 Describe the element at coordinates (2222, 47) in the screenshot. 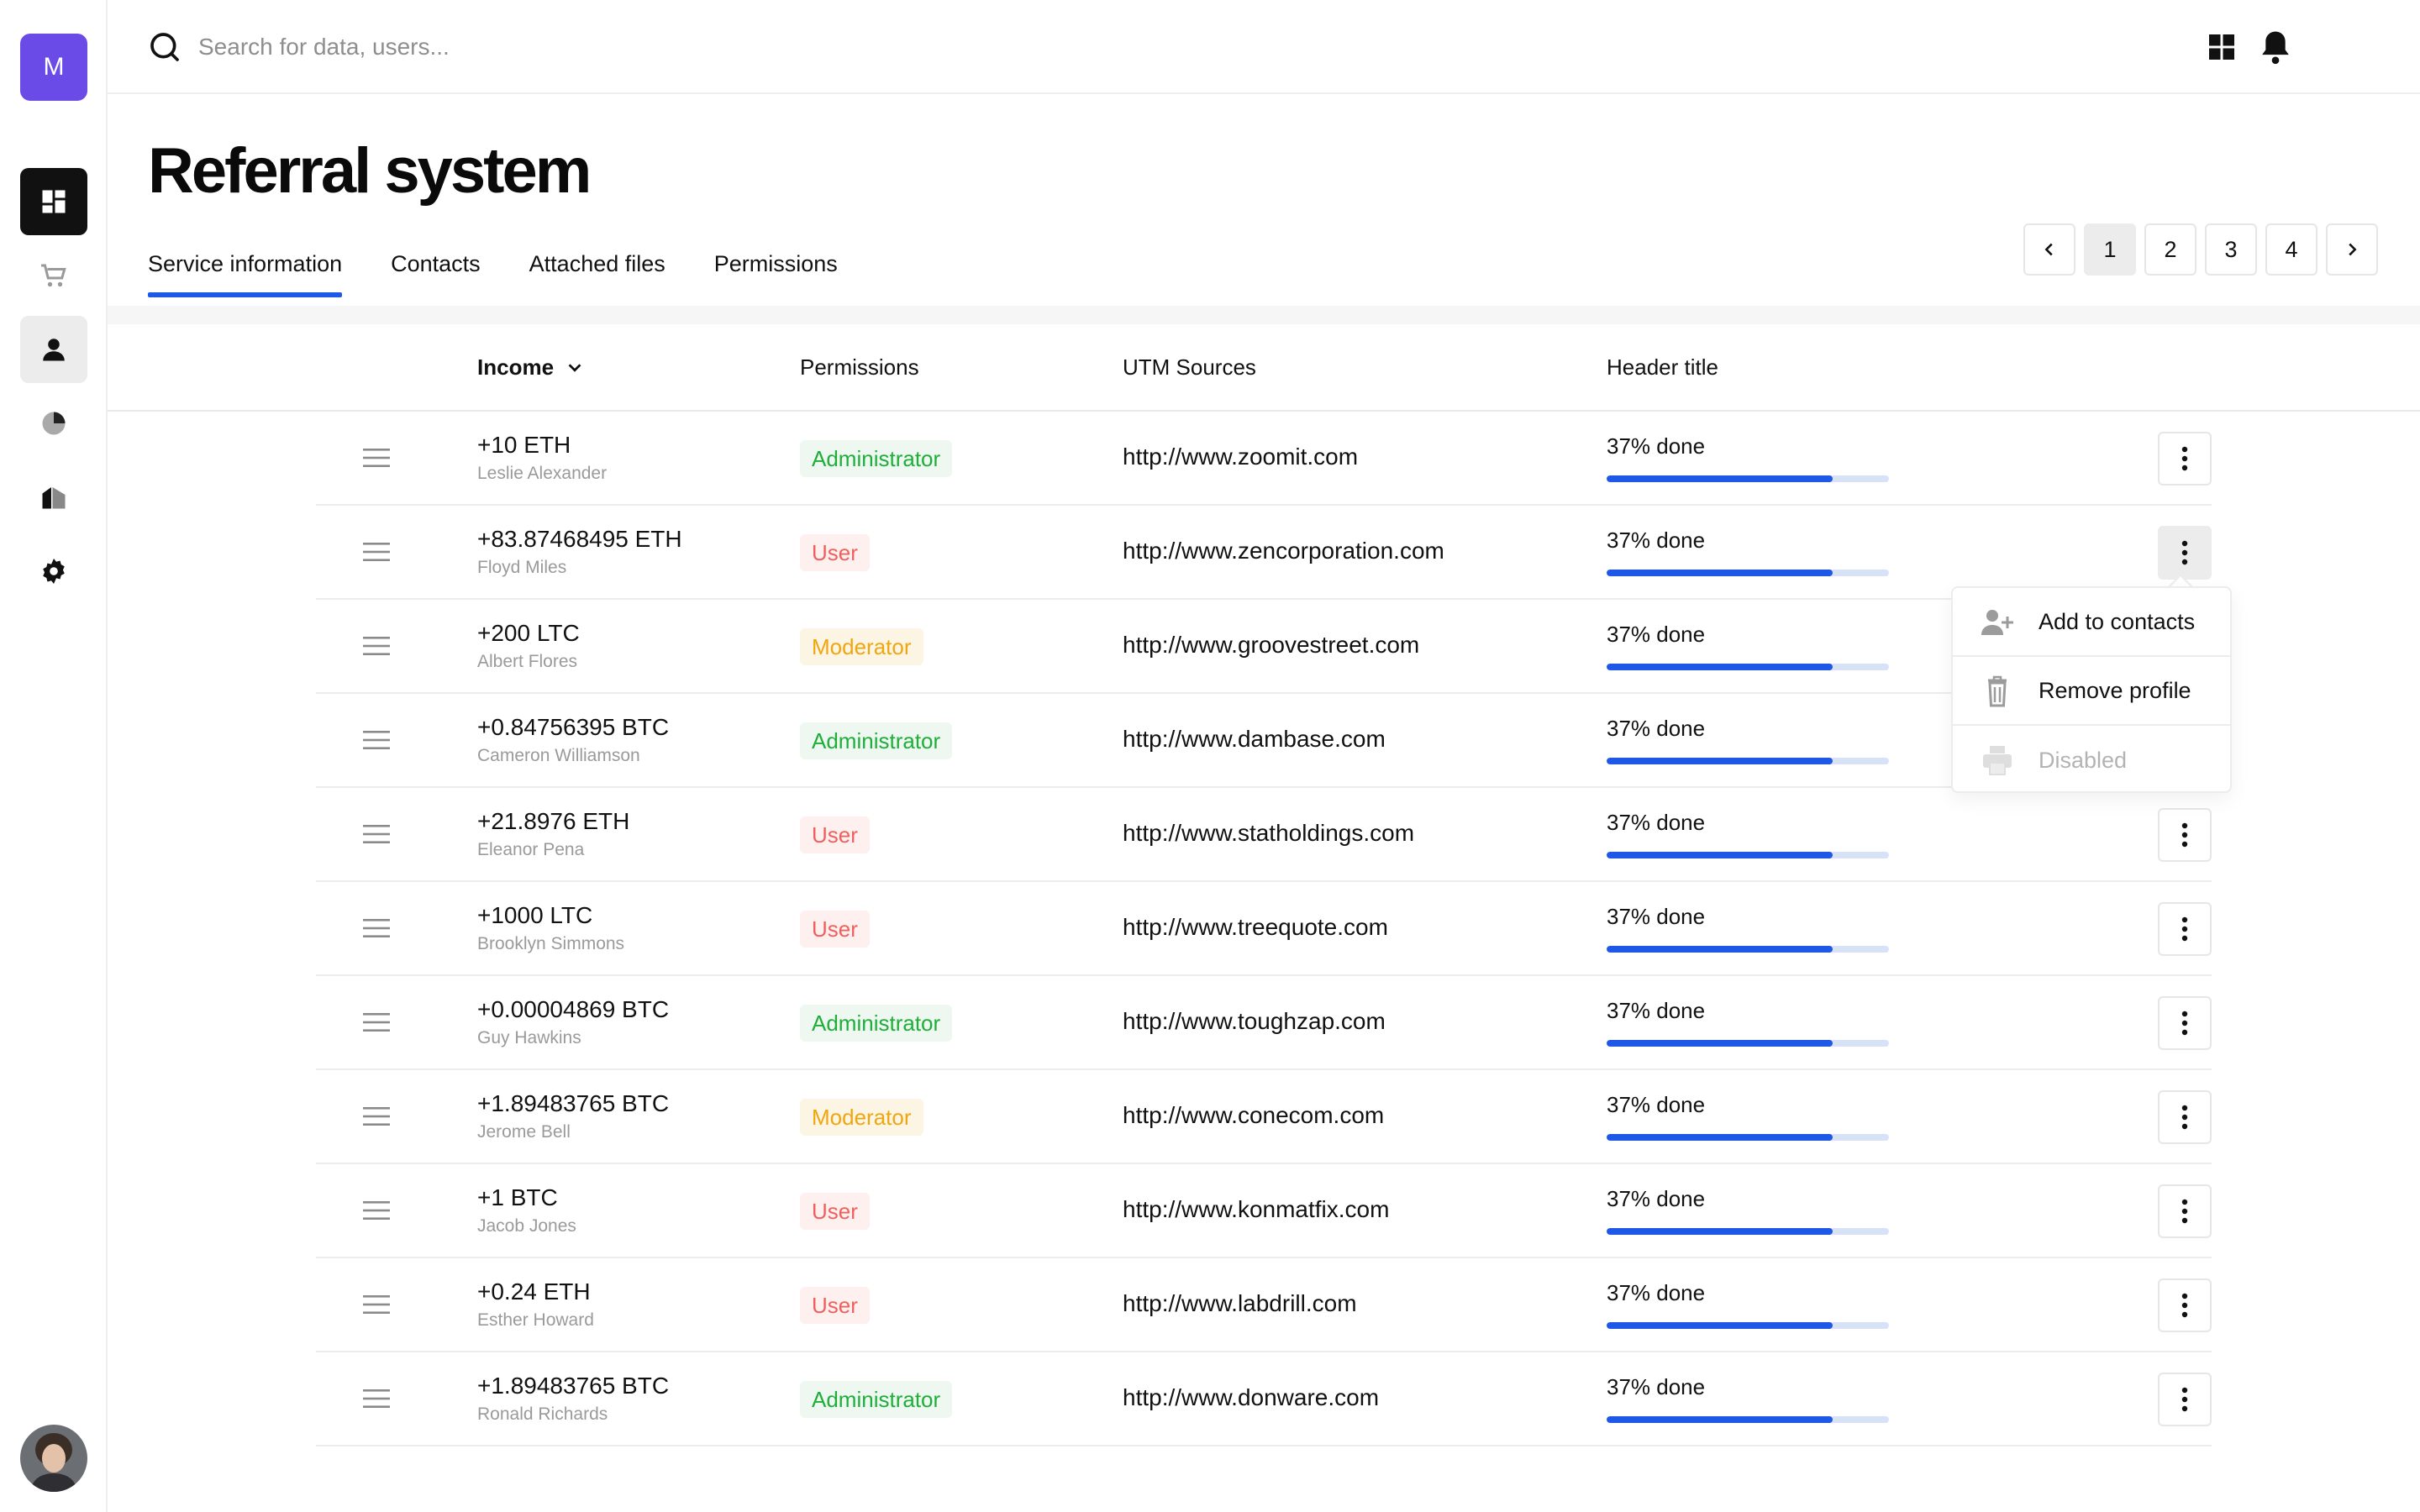

I see `apps-grid-icon` at that location.